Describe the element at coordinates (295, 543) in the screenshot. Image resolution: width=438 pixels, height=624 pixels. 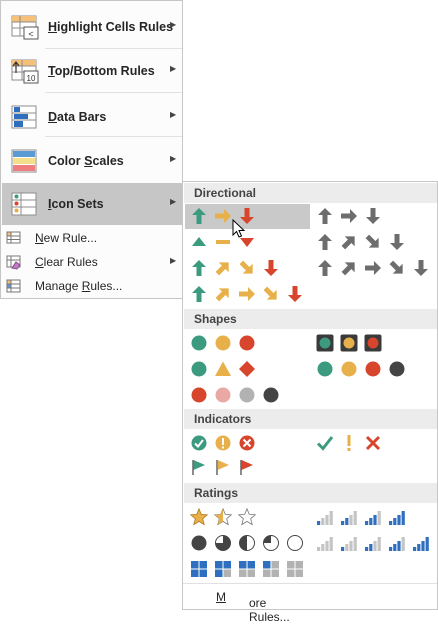
I see `quarter-empty-icon` at that location.